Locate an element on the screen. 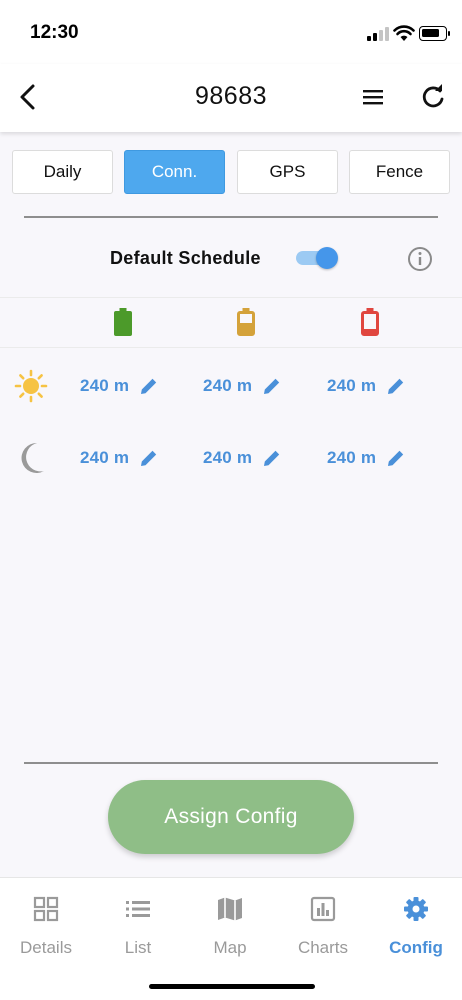 The width and height of the screenshot is (462, 1000). battery-half-icon is located at coordinates (246, 322).